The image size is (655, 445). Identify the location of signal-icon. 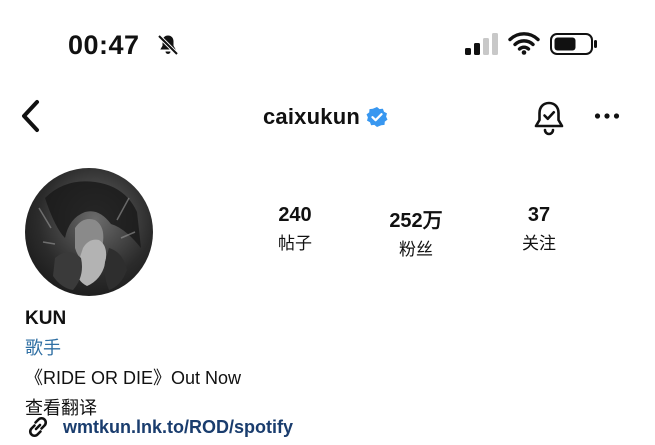
(481, 44).